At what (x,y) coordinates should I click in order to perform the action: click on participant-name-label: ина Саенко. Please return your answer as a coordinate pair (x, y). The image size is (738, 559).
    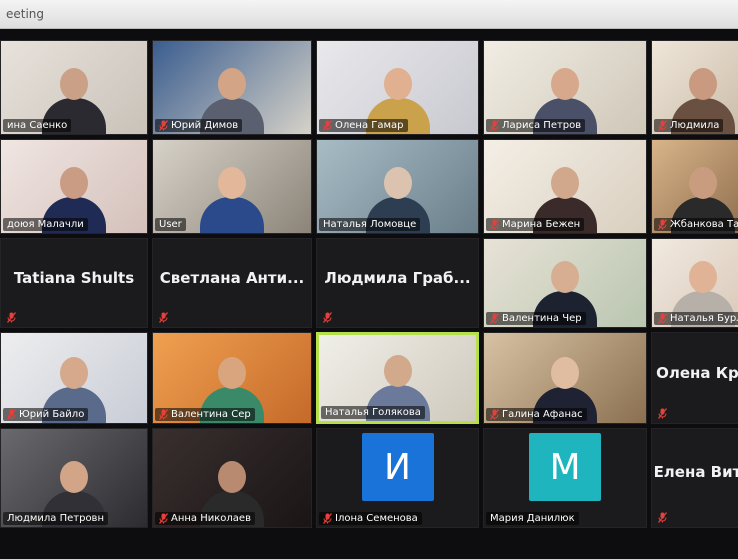
    Looking at the image, I should click on (37, 125).